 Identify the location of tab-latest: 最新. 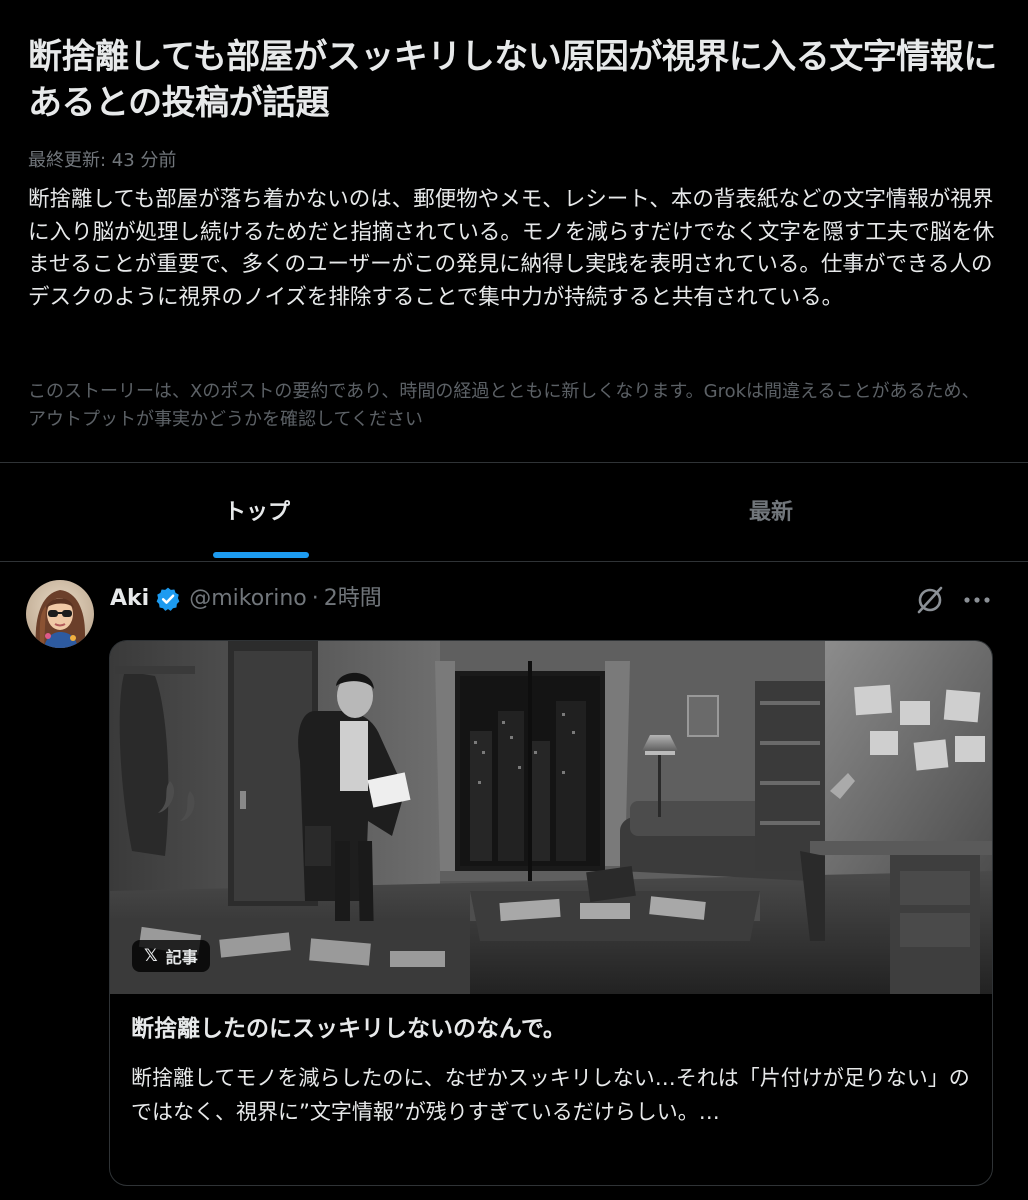
(771, 512).